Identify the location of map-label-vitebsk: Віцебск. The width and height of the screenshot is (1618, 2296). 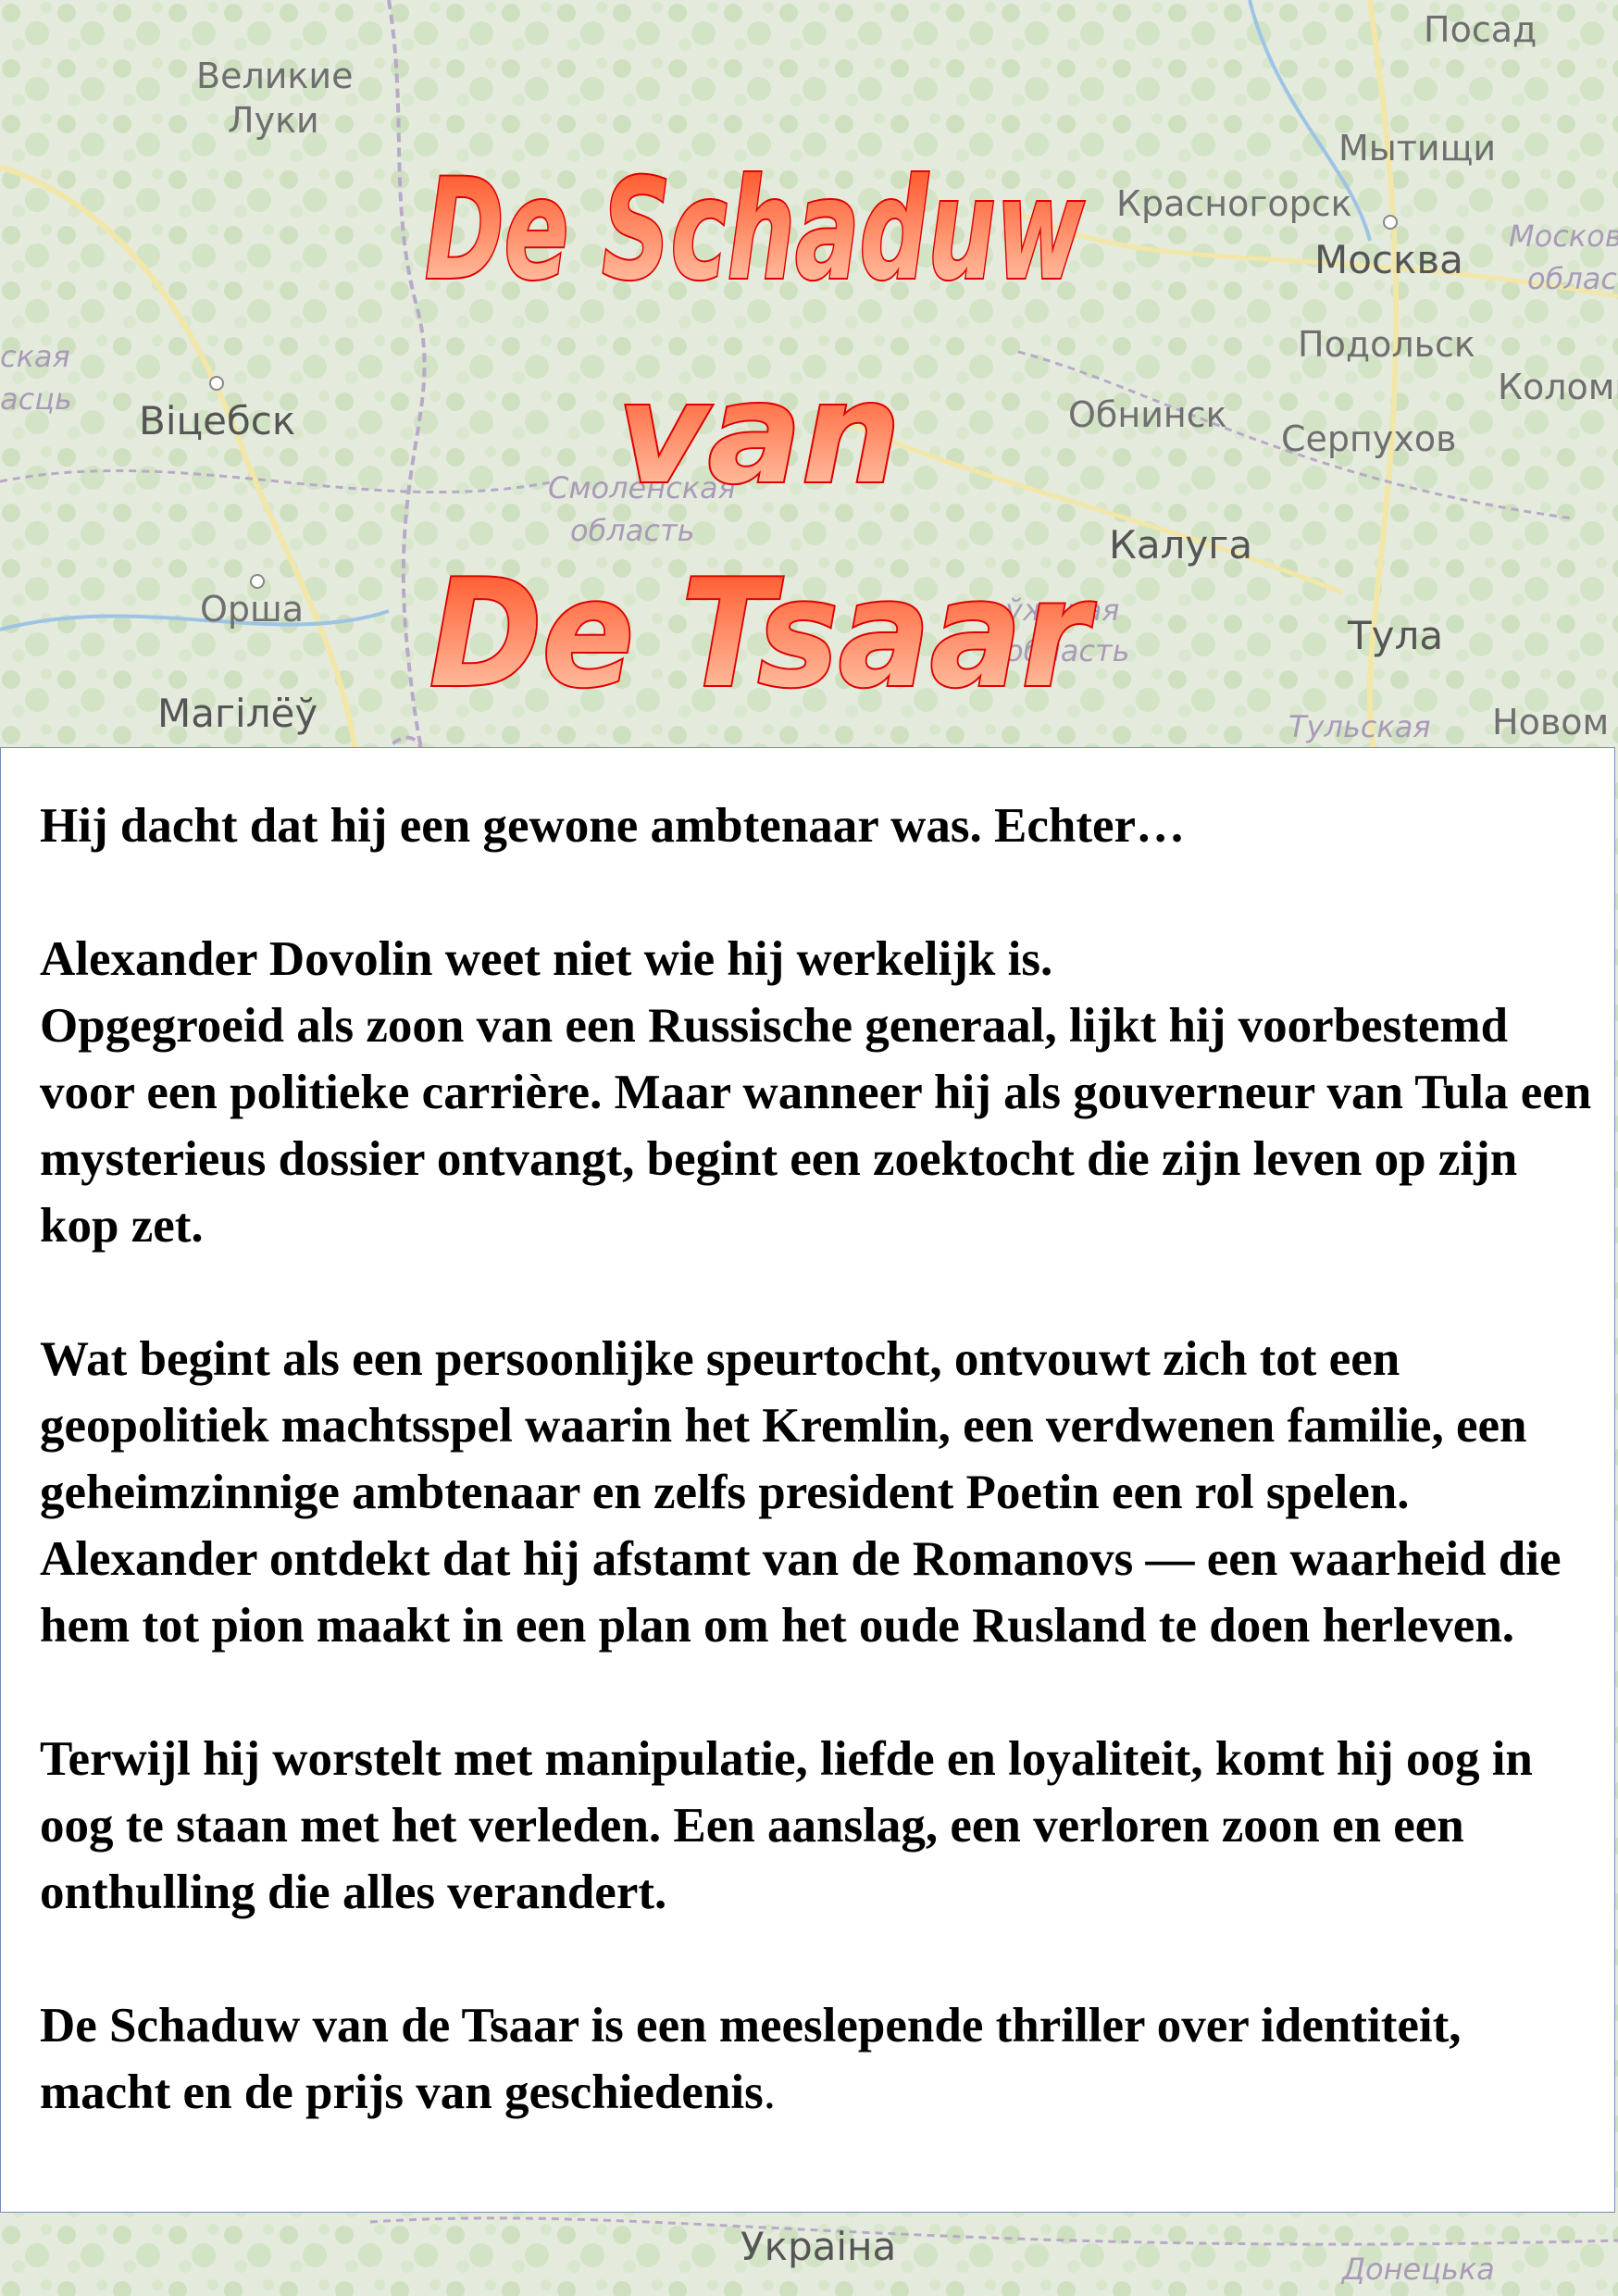
(217, 420).